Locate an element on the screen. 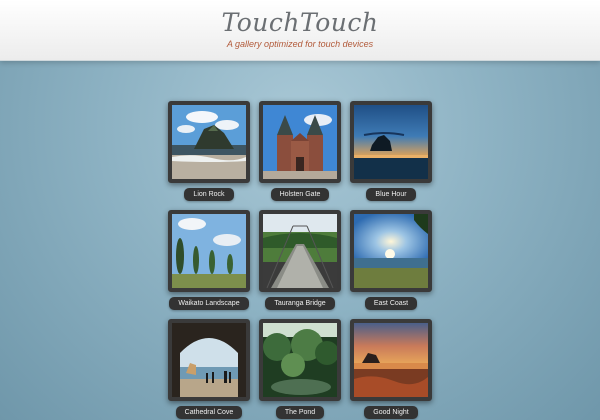 The image size is (600, 420). good-night-photo is located at coordinates (391, 360).